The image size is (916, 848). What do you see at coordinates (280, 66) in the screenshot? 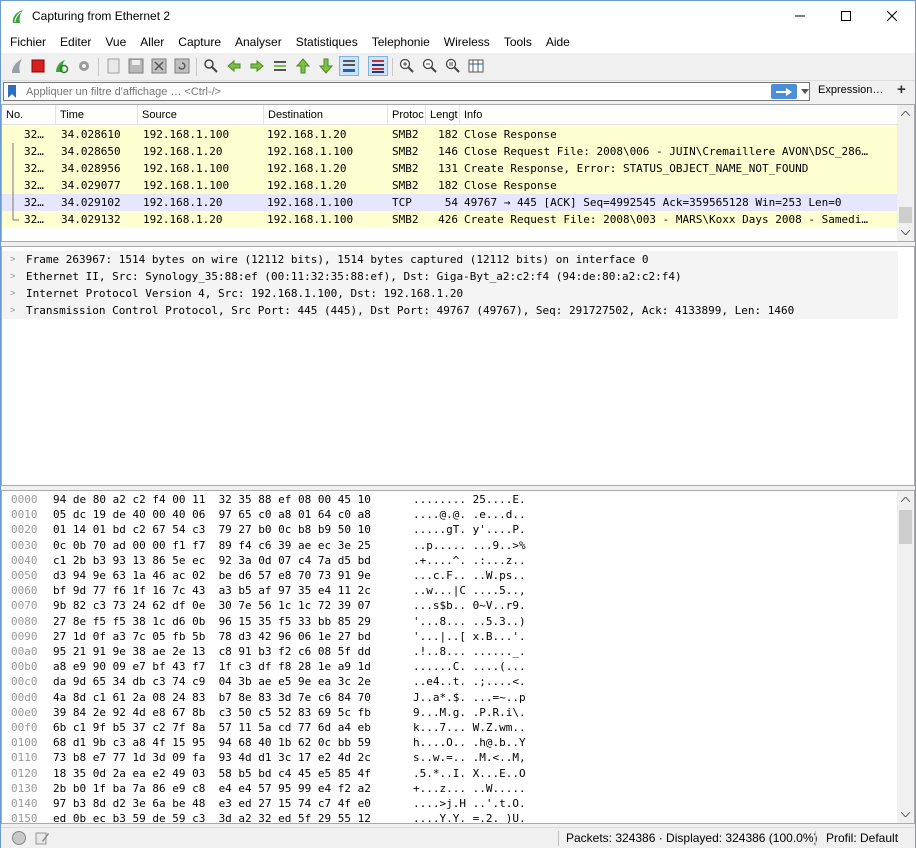
I see `go-to-packet-button` at bounding box center [280, 66].